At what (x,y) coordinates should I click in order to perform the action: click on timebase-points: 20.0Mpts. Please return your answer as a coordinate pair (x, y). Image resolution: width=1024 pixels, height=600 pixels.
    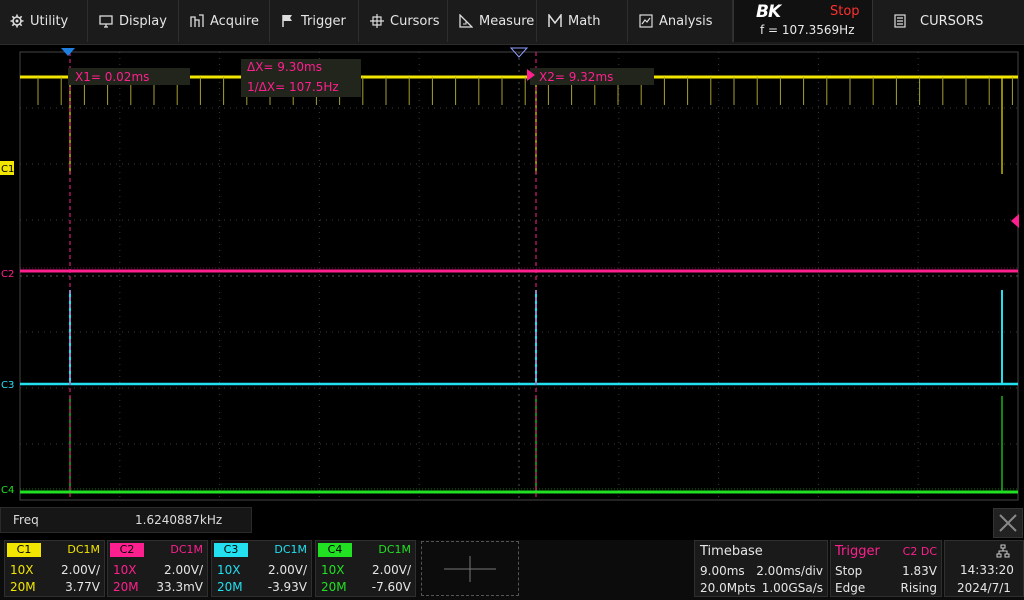
    Looking at the image, I should click on (728, 588).